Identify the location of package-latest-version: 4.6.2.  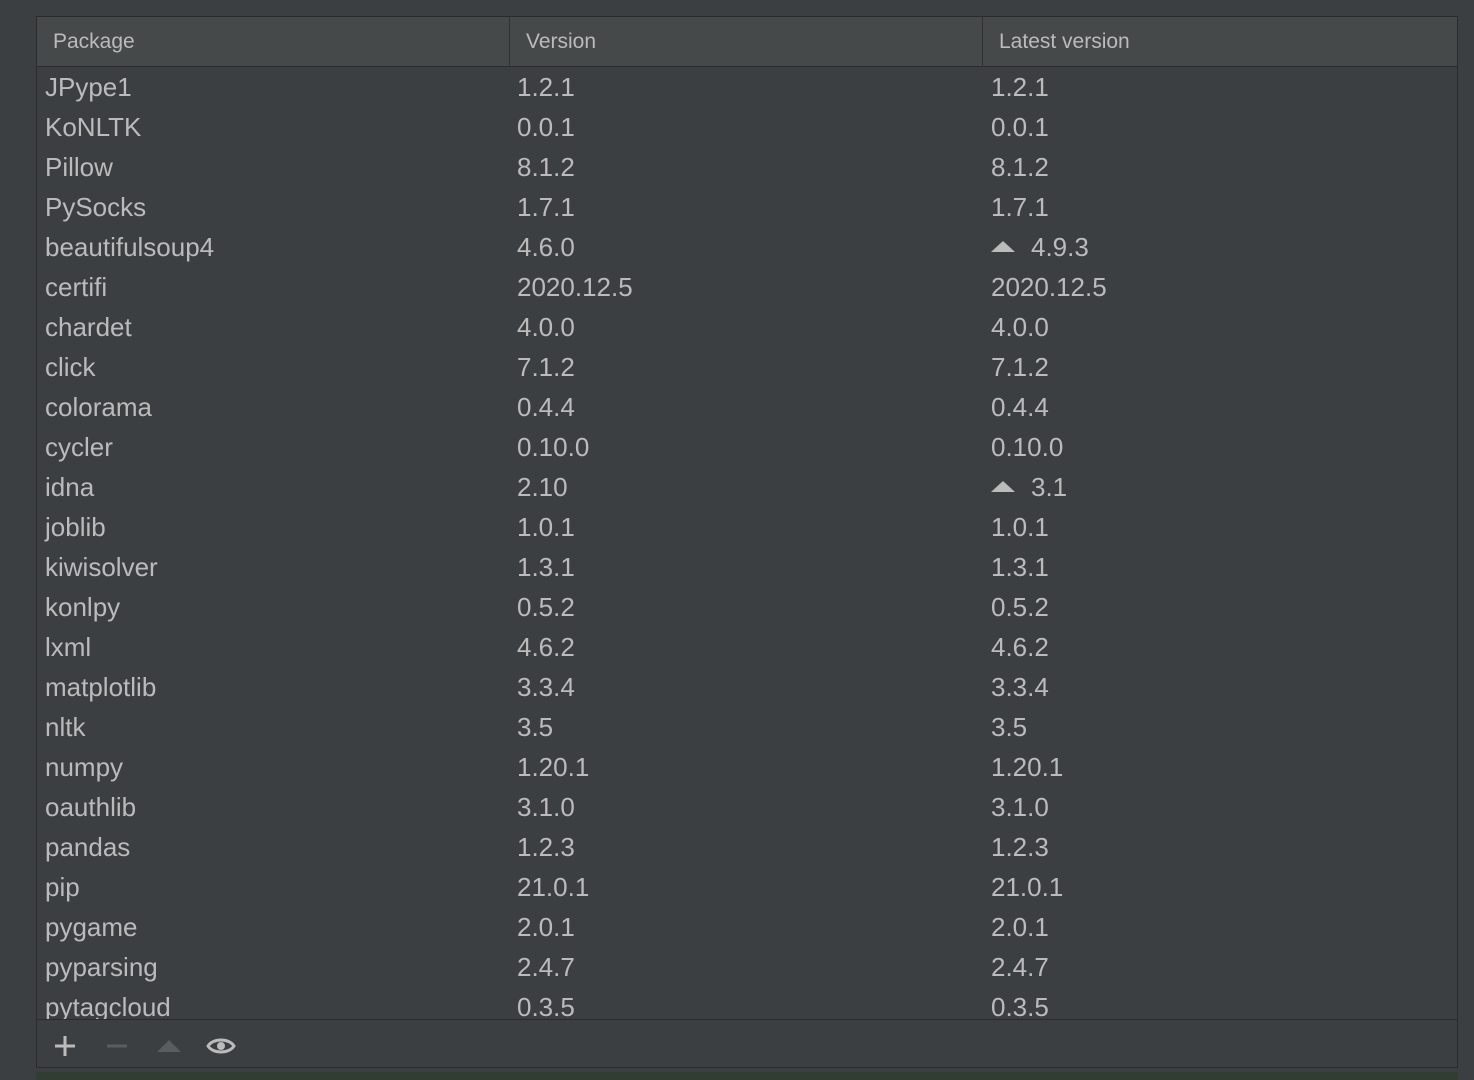
(1020, 647).